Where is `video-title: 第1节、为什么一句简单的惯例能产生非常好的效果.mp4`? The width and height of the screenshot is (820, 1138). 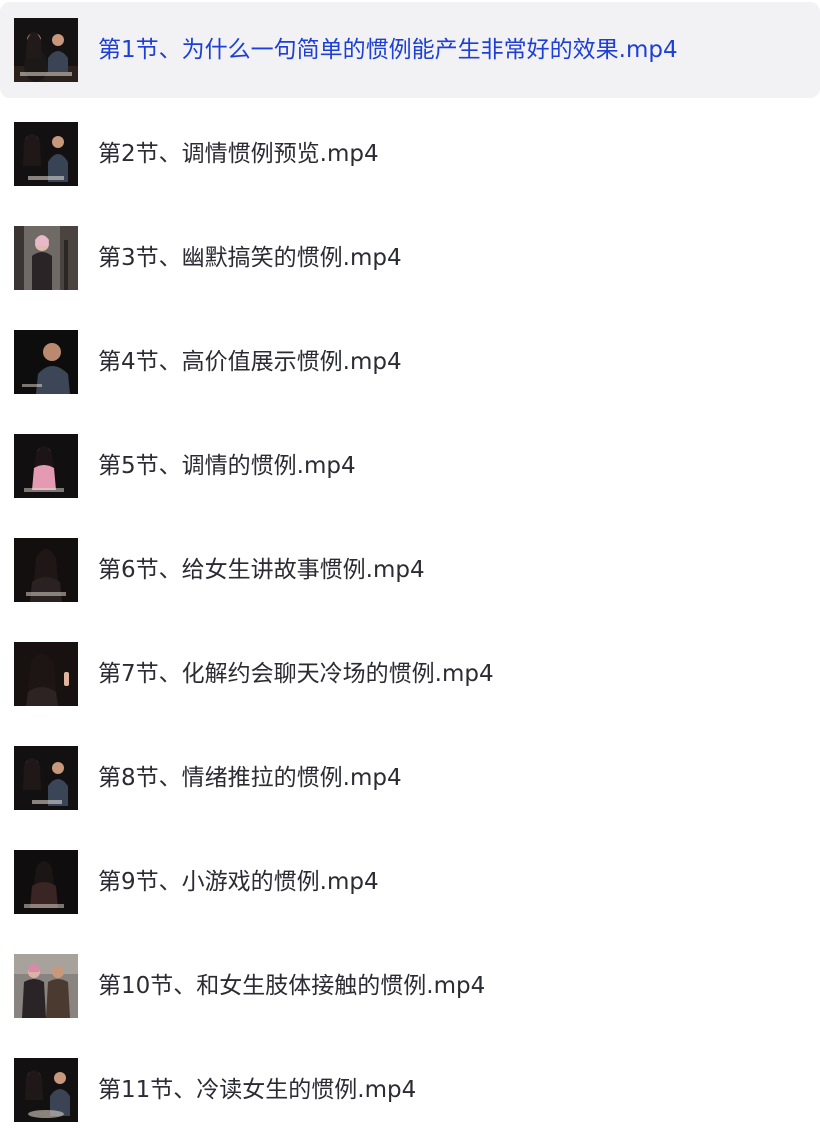
video-title: 第1节、为什么一句简单的惯例能产生非常好的效果.mp4 is located at coordinates (388, 50).